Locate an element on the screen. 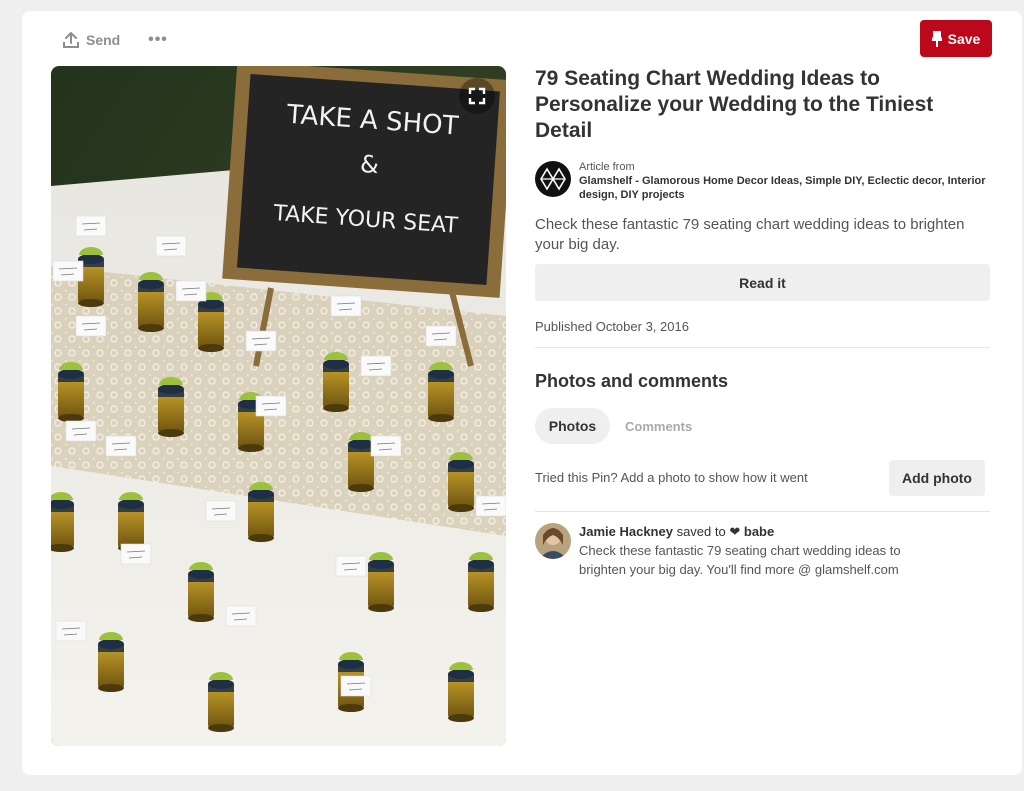 The image size is (1024, 791). board-link: babe is located at coordinates (759, 531).